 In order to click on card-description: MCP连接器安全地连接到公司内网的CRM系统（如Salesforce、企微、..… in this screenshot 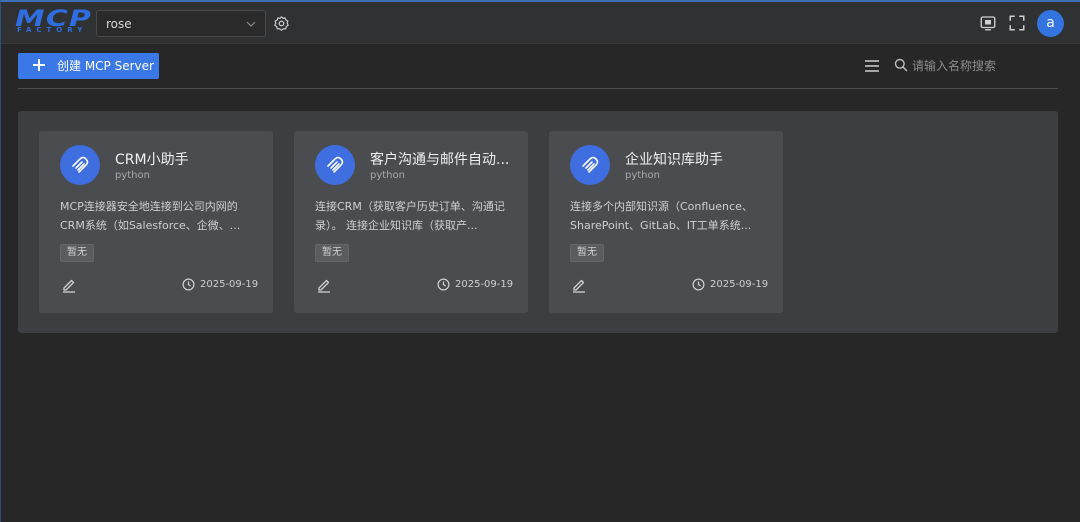, I will do `click(150, 216)`.